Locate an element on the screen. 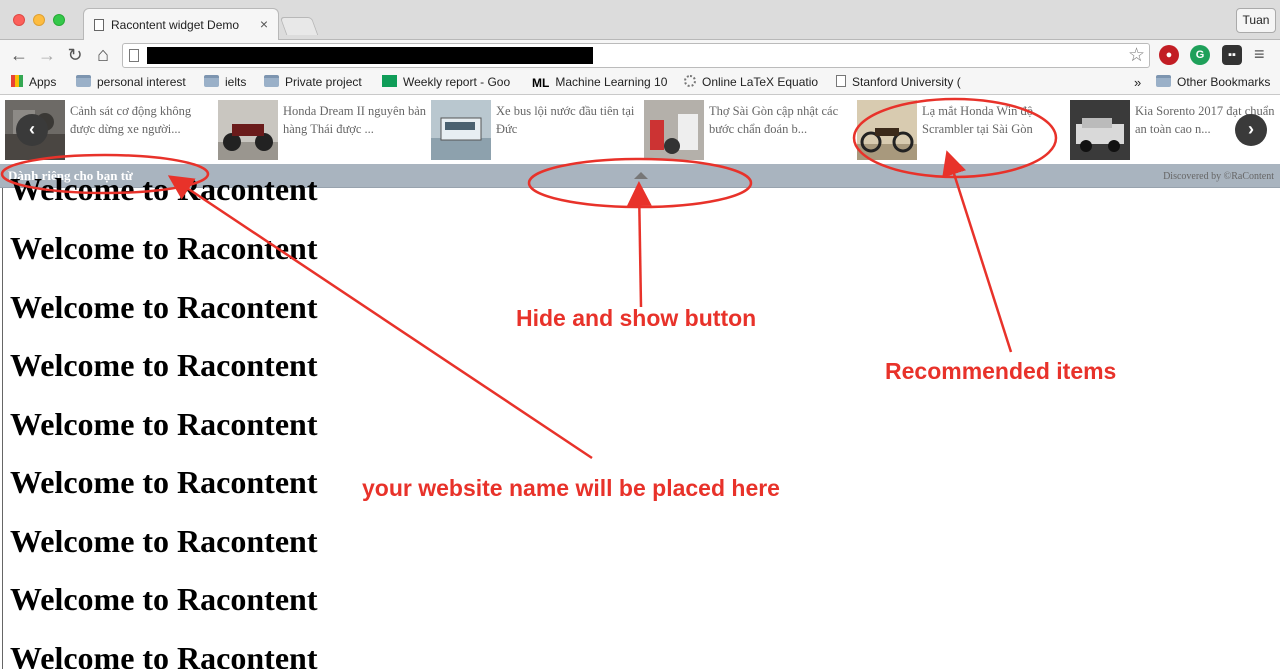 The height and width of the screenshot is (669, 1280). window-maximize-button is located at coordinates (59, 20).